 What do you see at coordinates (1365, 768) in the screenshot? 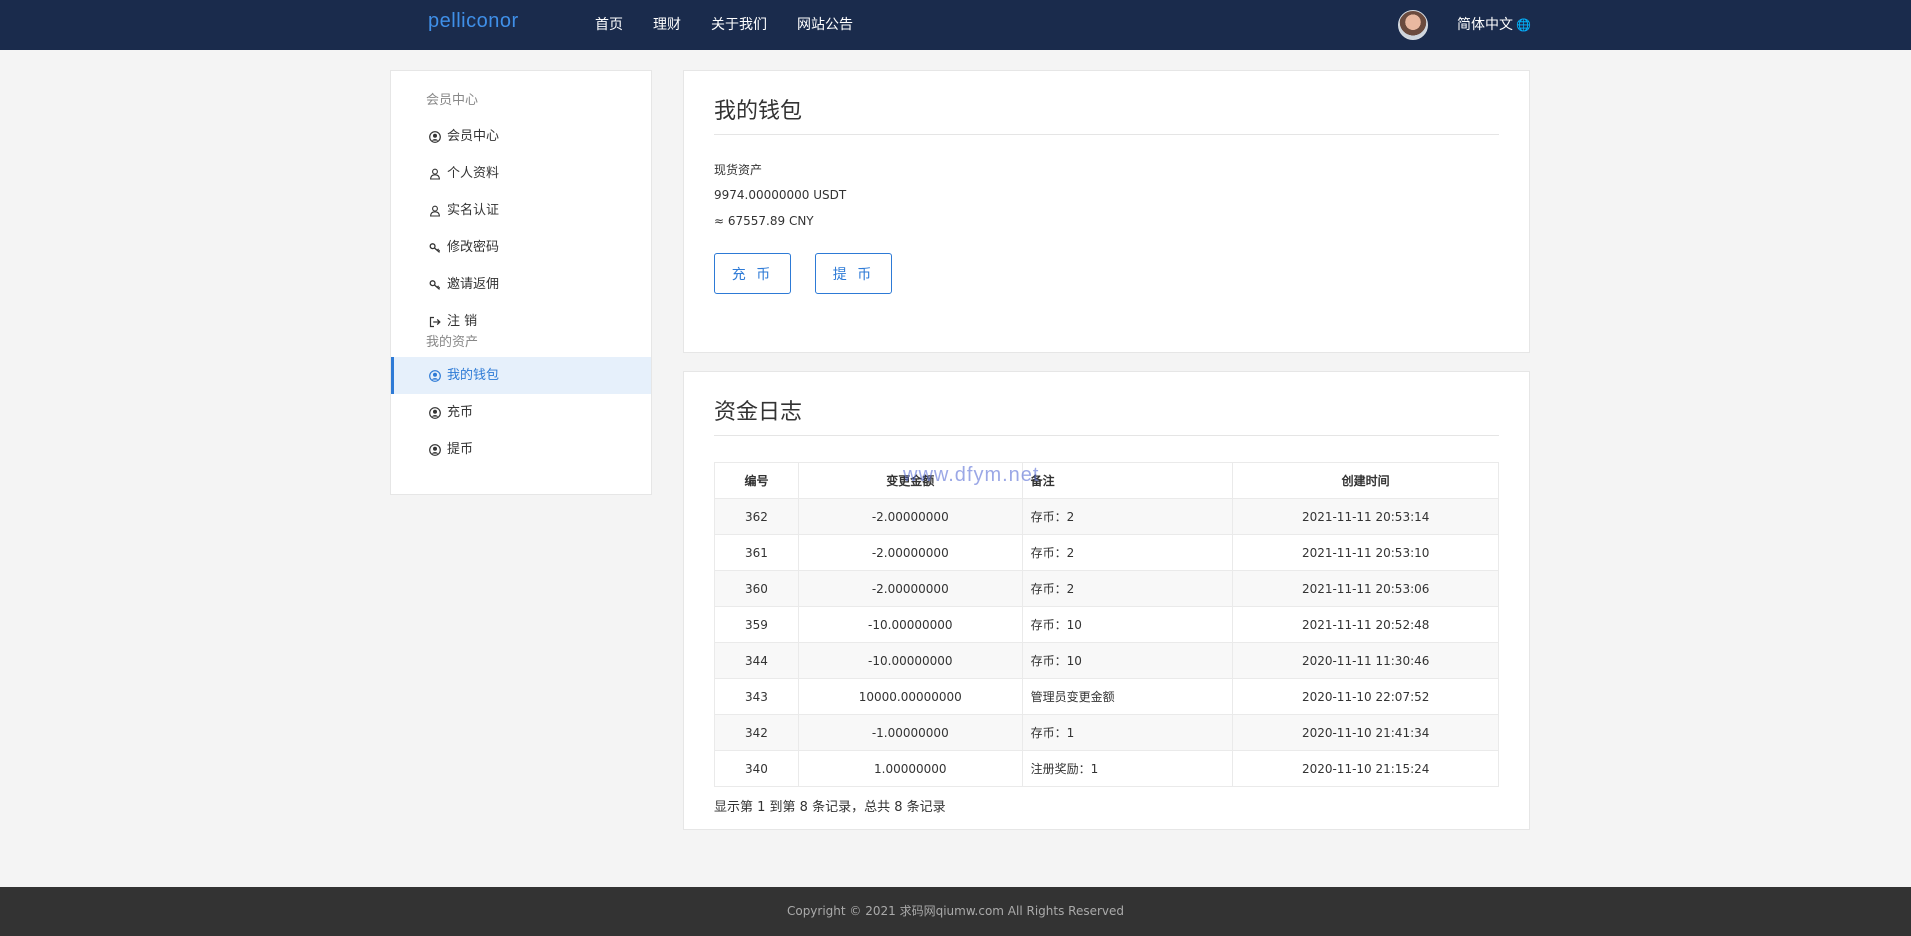
I see `cell-created: 2020-11-10 21:15:24` at bounding box center [1365, 768].